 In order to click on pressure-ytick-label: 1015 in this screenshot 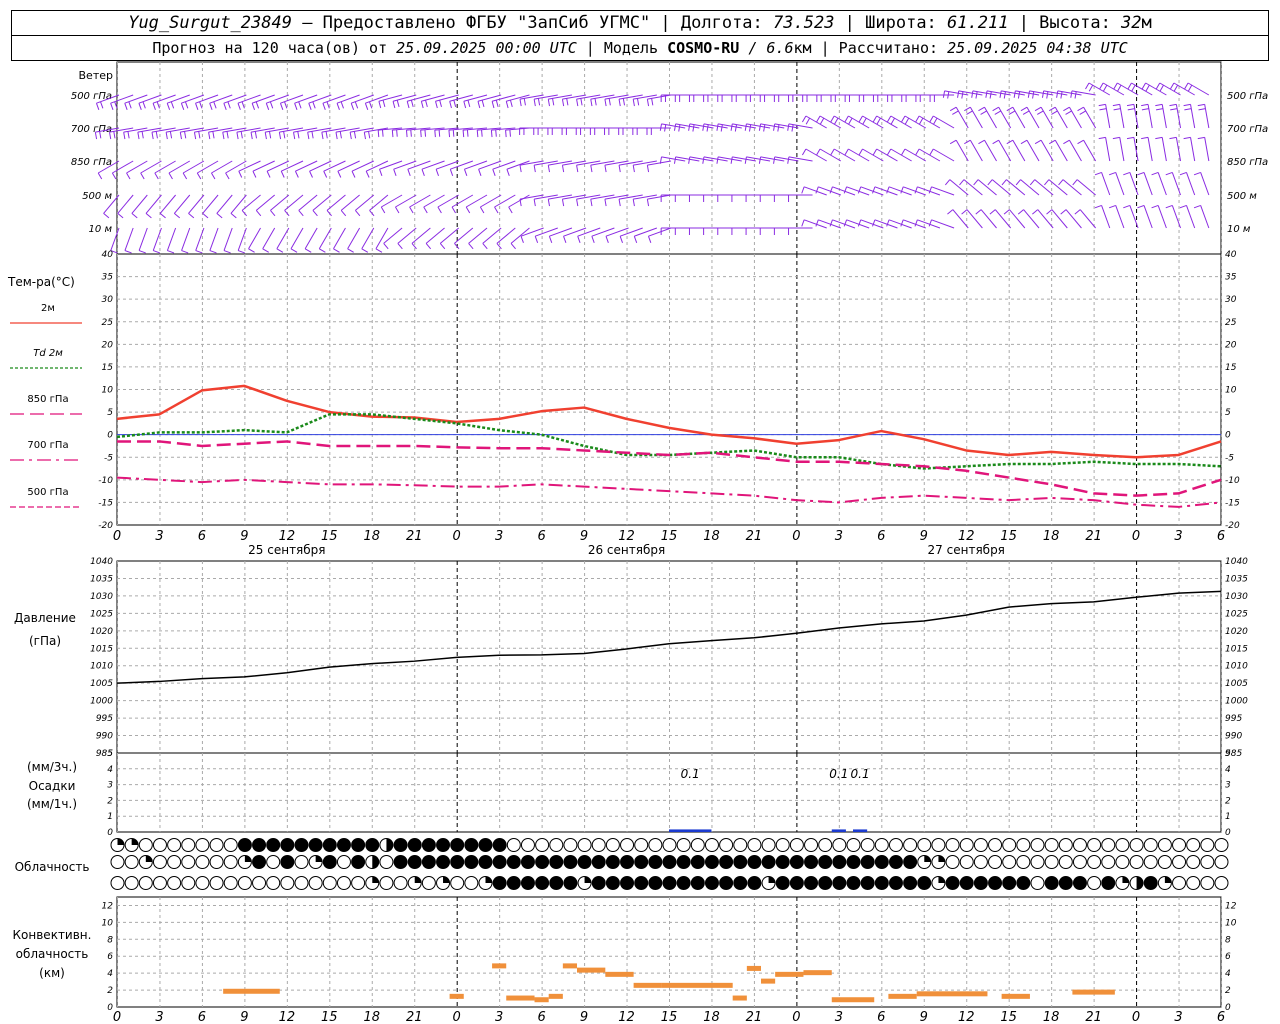, I will do `click(101, 649)`.